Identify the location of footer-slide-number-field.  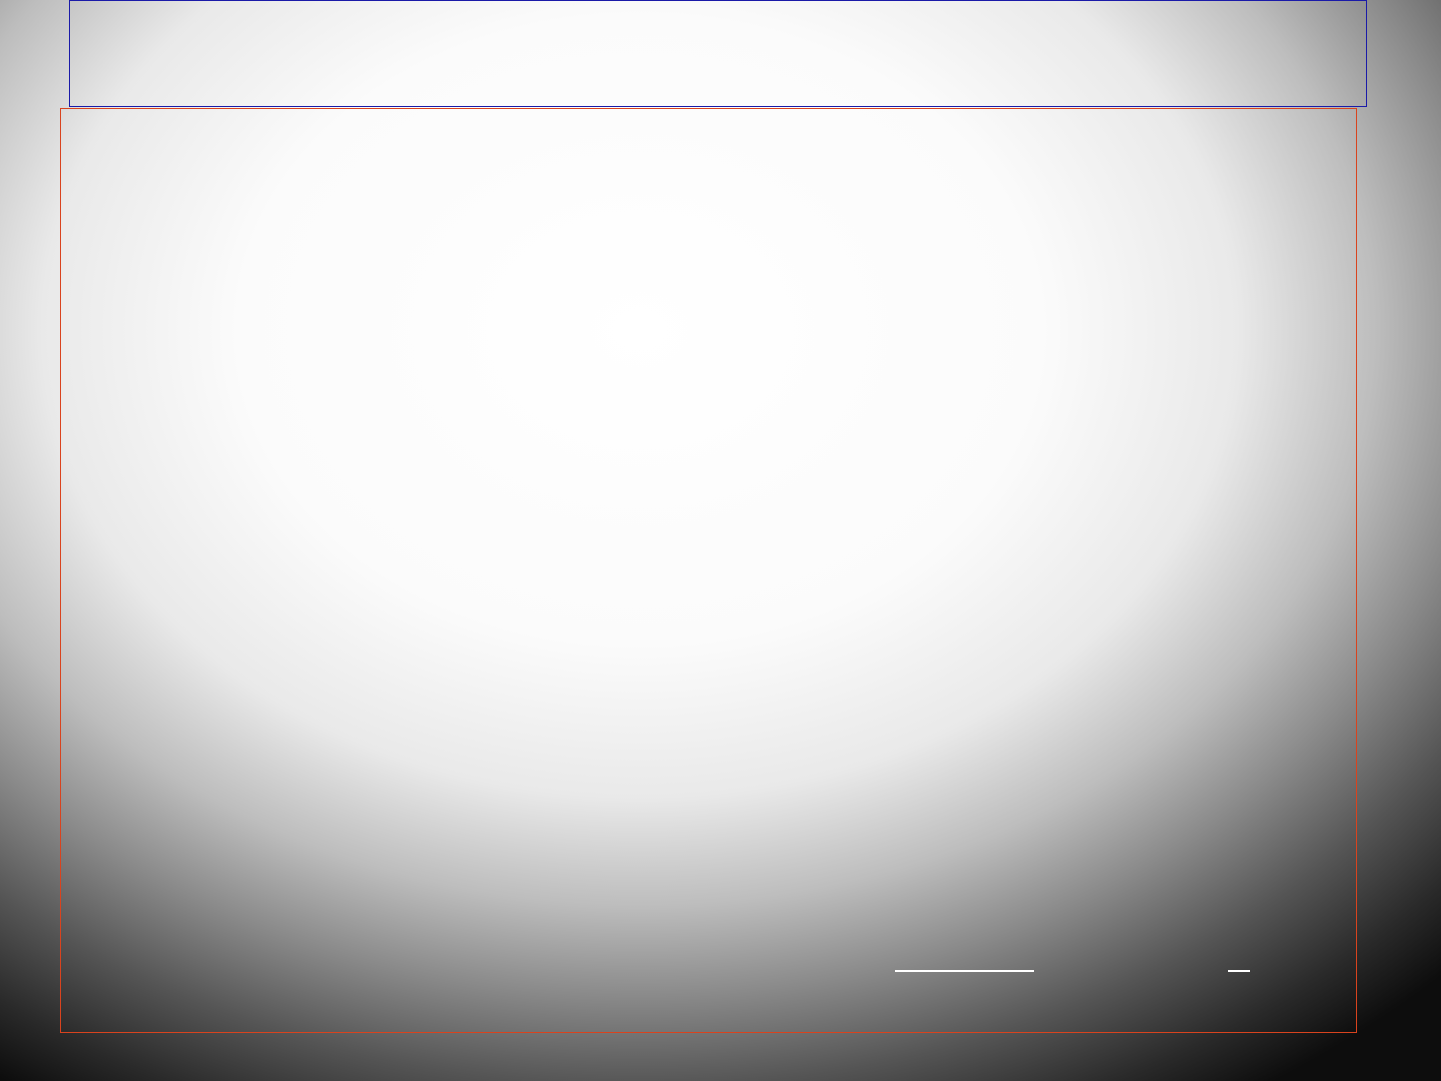
(1239, 971).